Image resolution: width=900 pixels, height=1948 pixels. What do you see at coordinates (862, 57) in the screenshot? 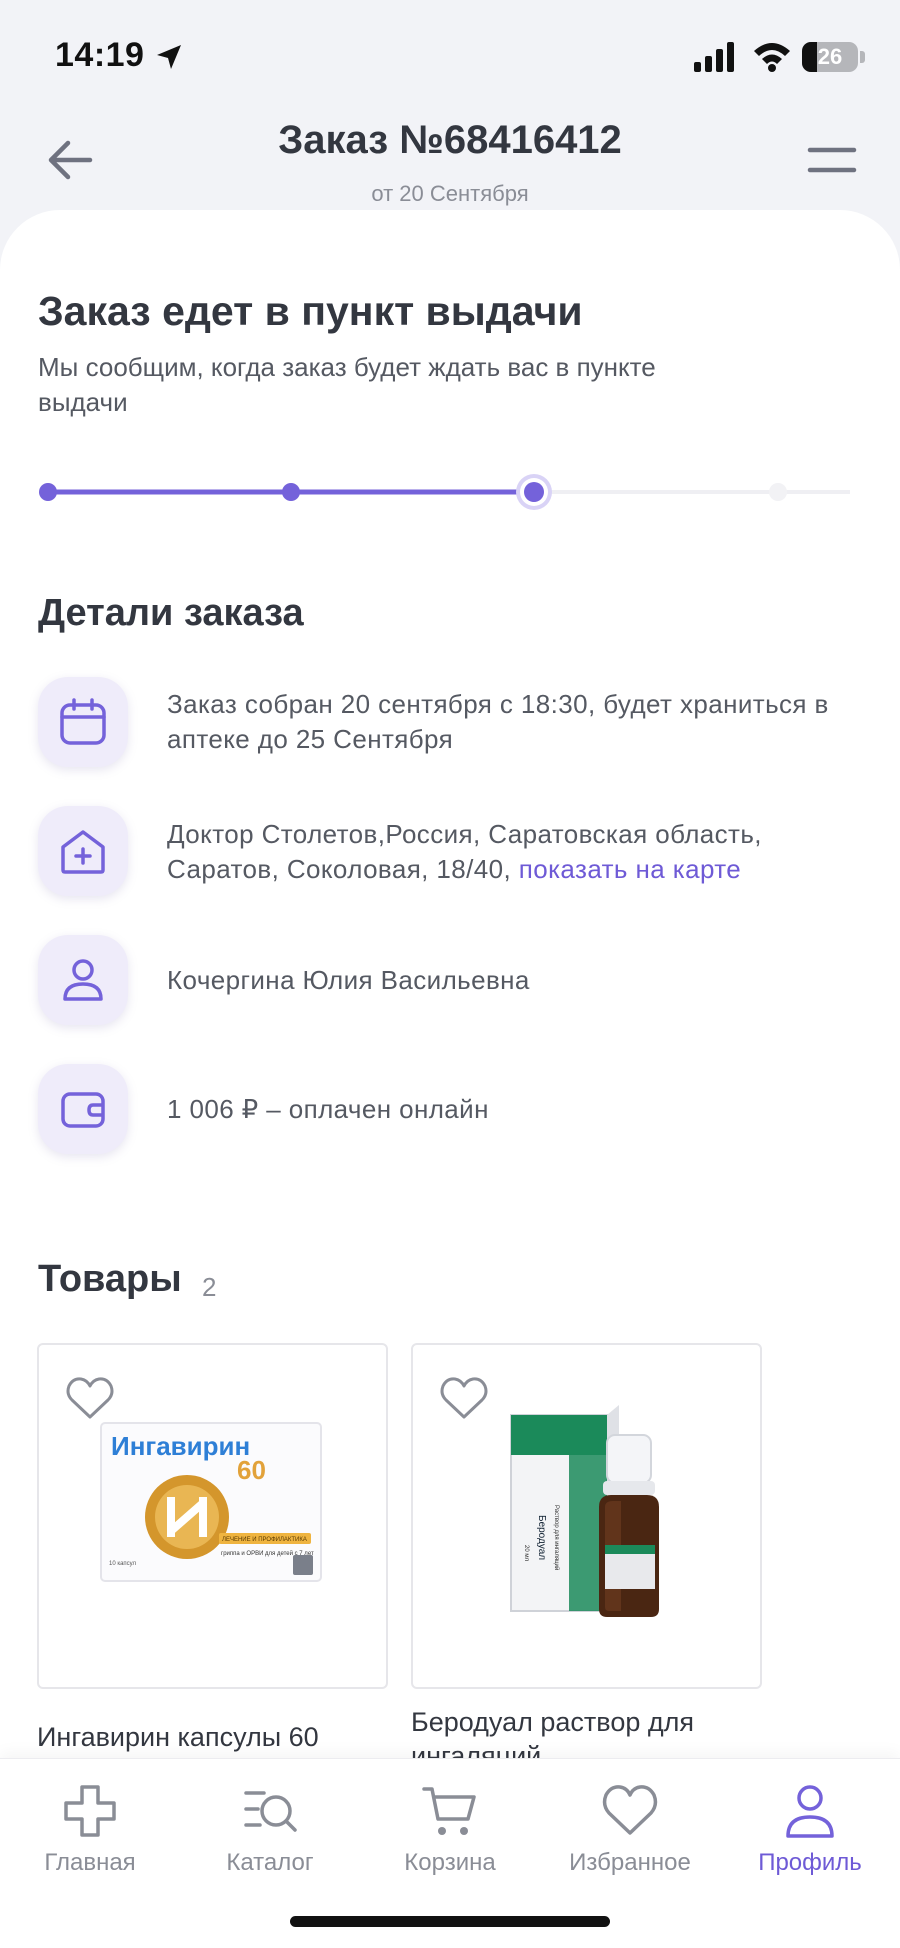
I see `battery-tip` at bounding box center [862, 57].